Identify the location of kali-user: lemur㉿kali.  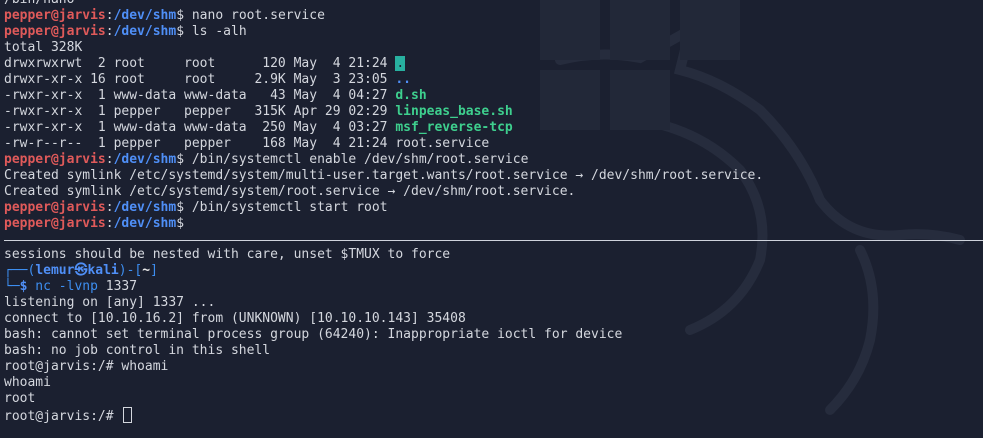
(77, 270).